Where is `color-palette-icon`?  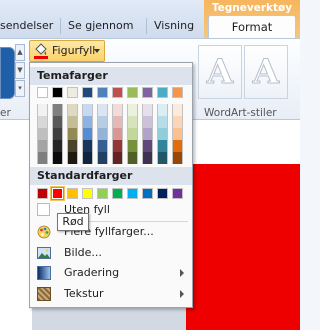
color-palette-icon is located at coordinates (44, 232).